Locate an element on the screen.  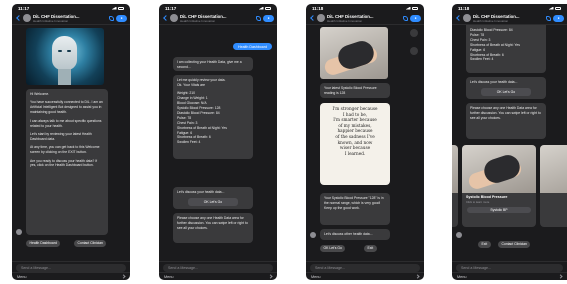
attachment-icon is located at coordinates (414, 51).